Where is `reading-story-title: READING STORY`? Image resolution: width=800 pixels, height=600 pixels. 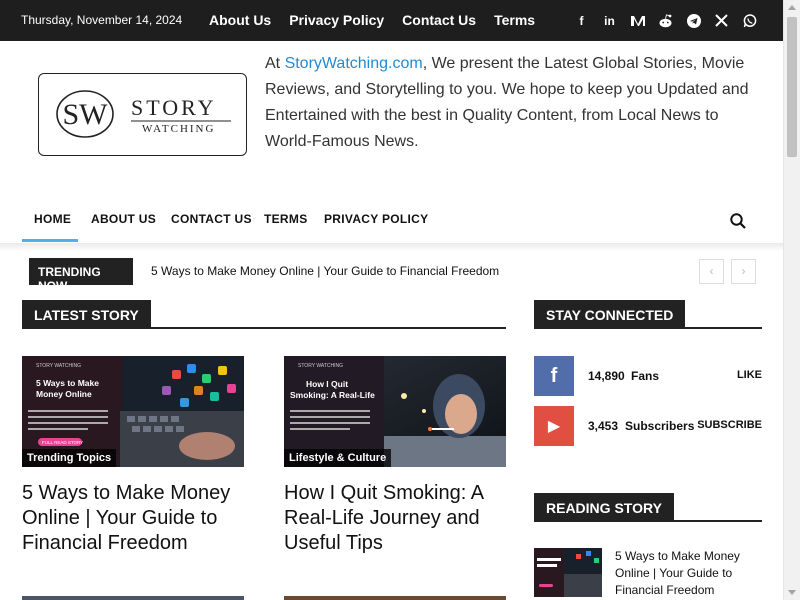
reading-story-title: READING STORY is located at coordinates (604, 507).